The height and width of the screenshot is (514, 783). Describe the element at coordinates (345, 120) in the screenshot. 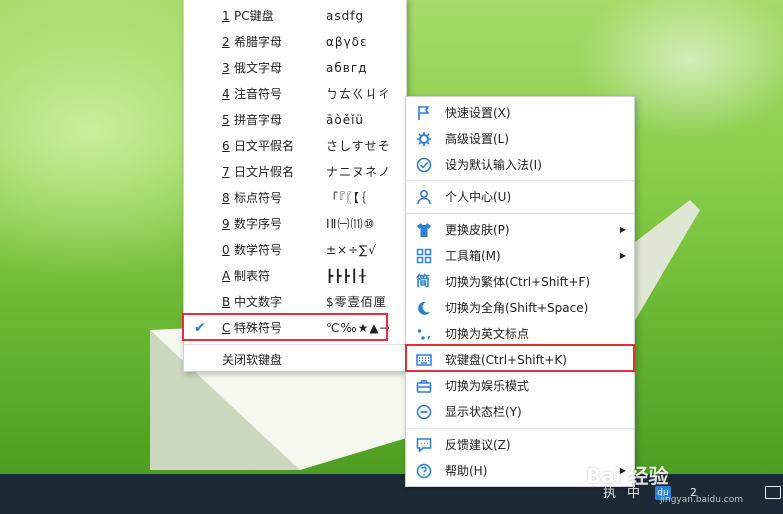

I see `item-symbols: āòěǐü` at that location.